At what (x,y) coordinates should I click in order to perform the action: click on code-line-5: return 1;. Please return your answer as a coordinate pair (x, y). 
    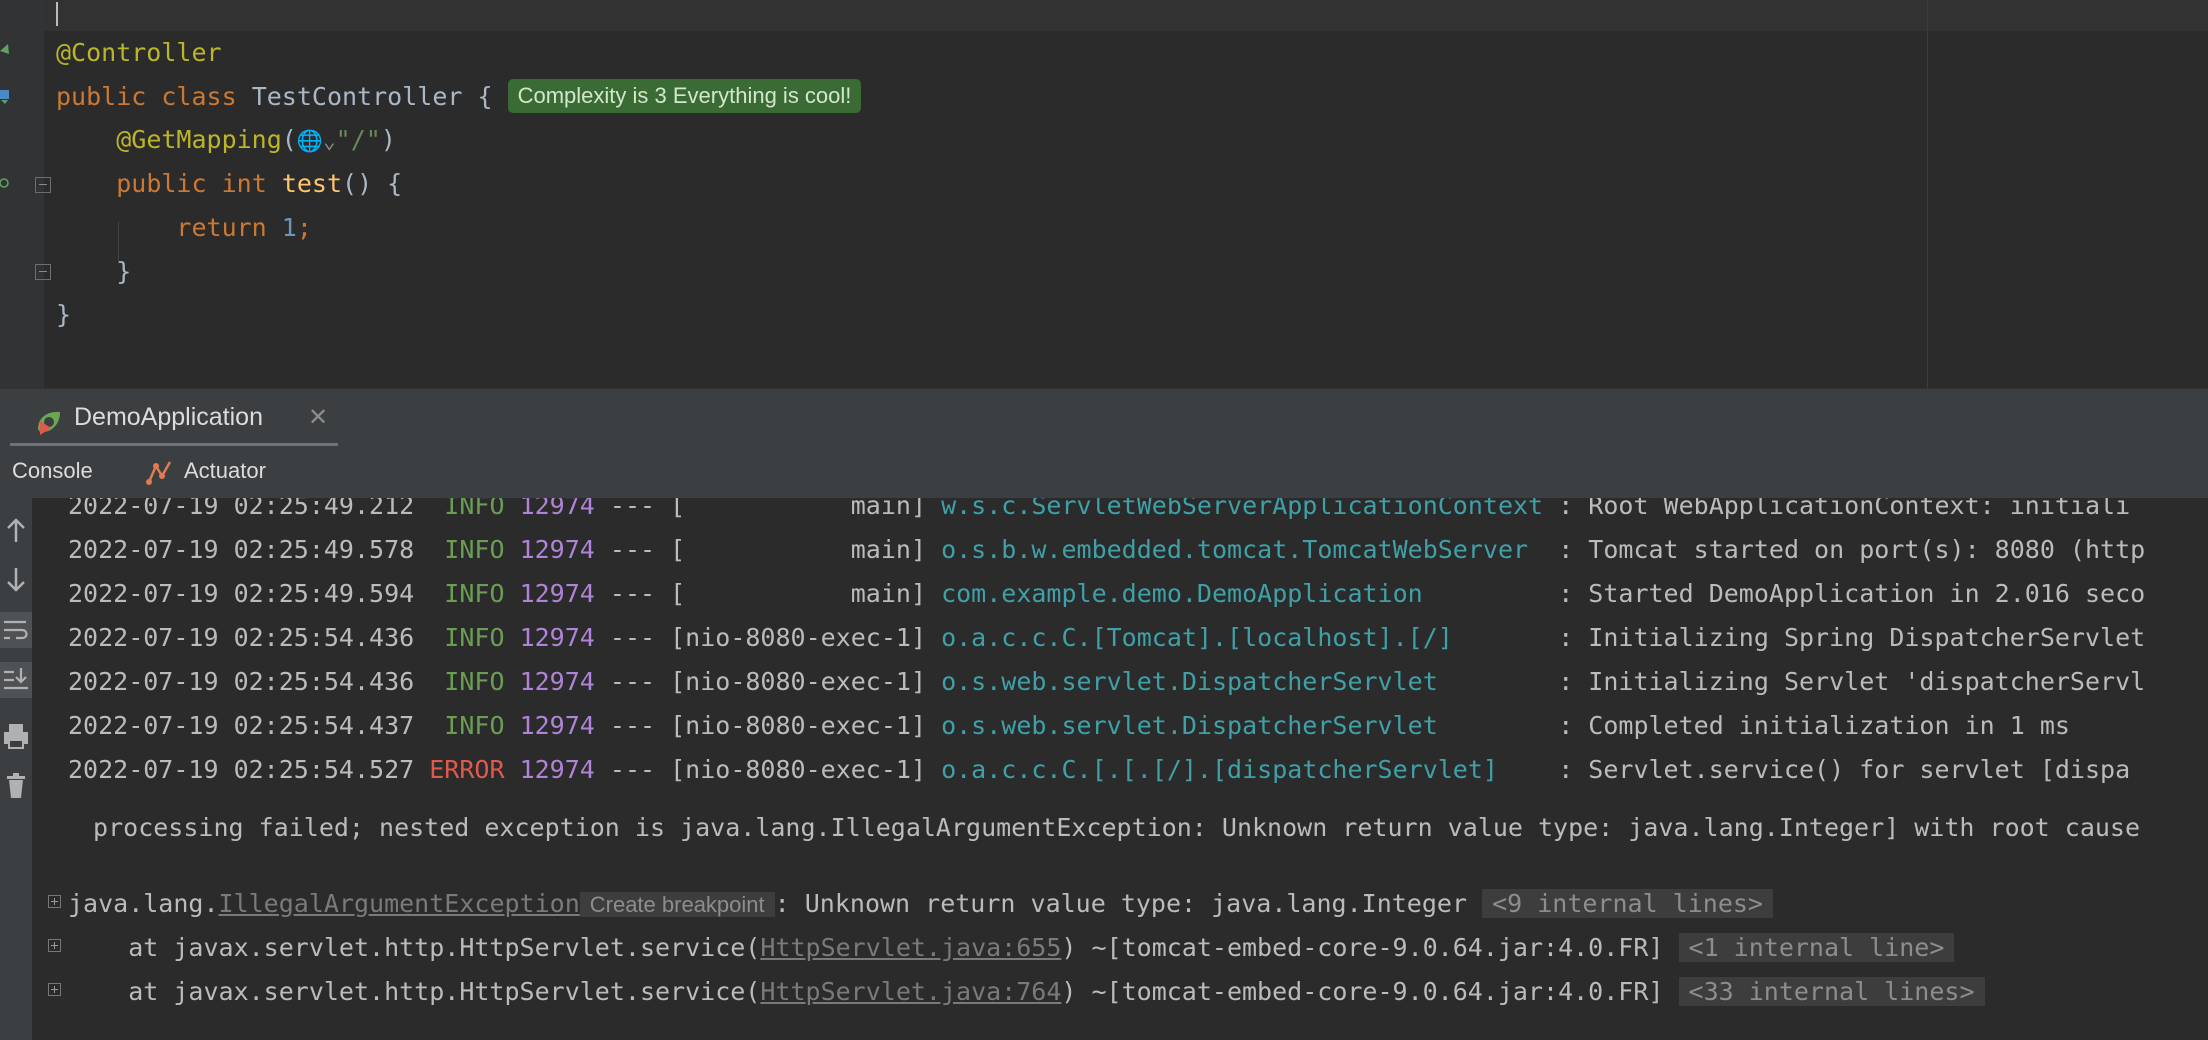
    Looking at the image, I should click on (184, 228).